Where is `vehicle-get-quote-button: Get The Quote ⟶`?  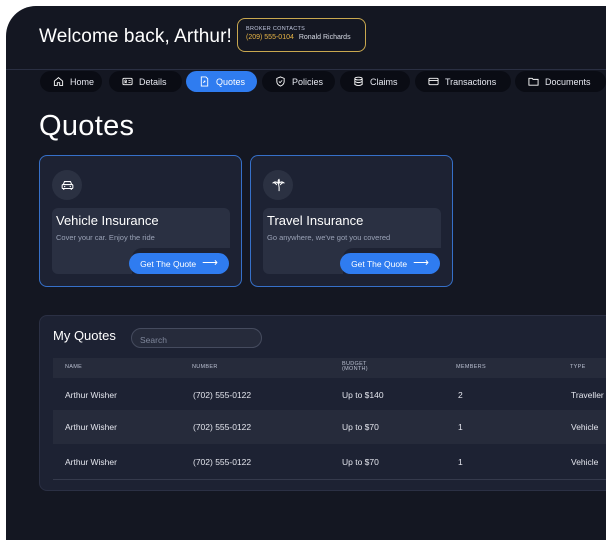 vehicle-get-quote-button: Get The Quote ⟶ is located at coordinates (179, 263).